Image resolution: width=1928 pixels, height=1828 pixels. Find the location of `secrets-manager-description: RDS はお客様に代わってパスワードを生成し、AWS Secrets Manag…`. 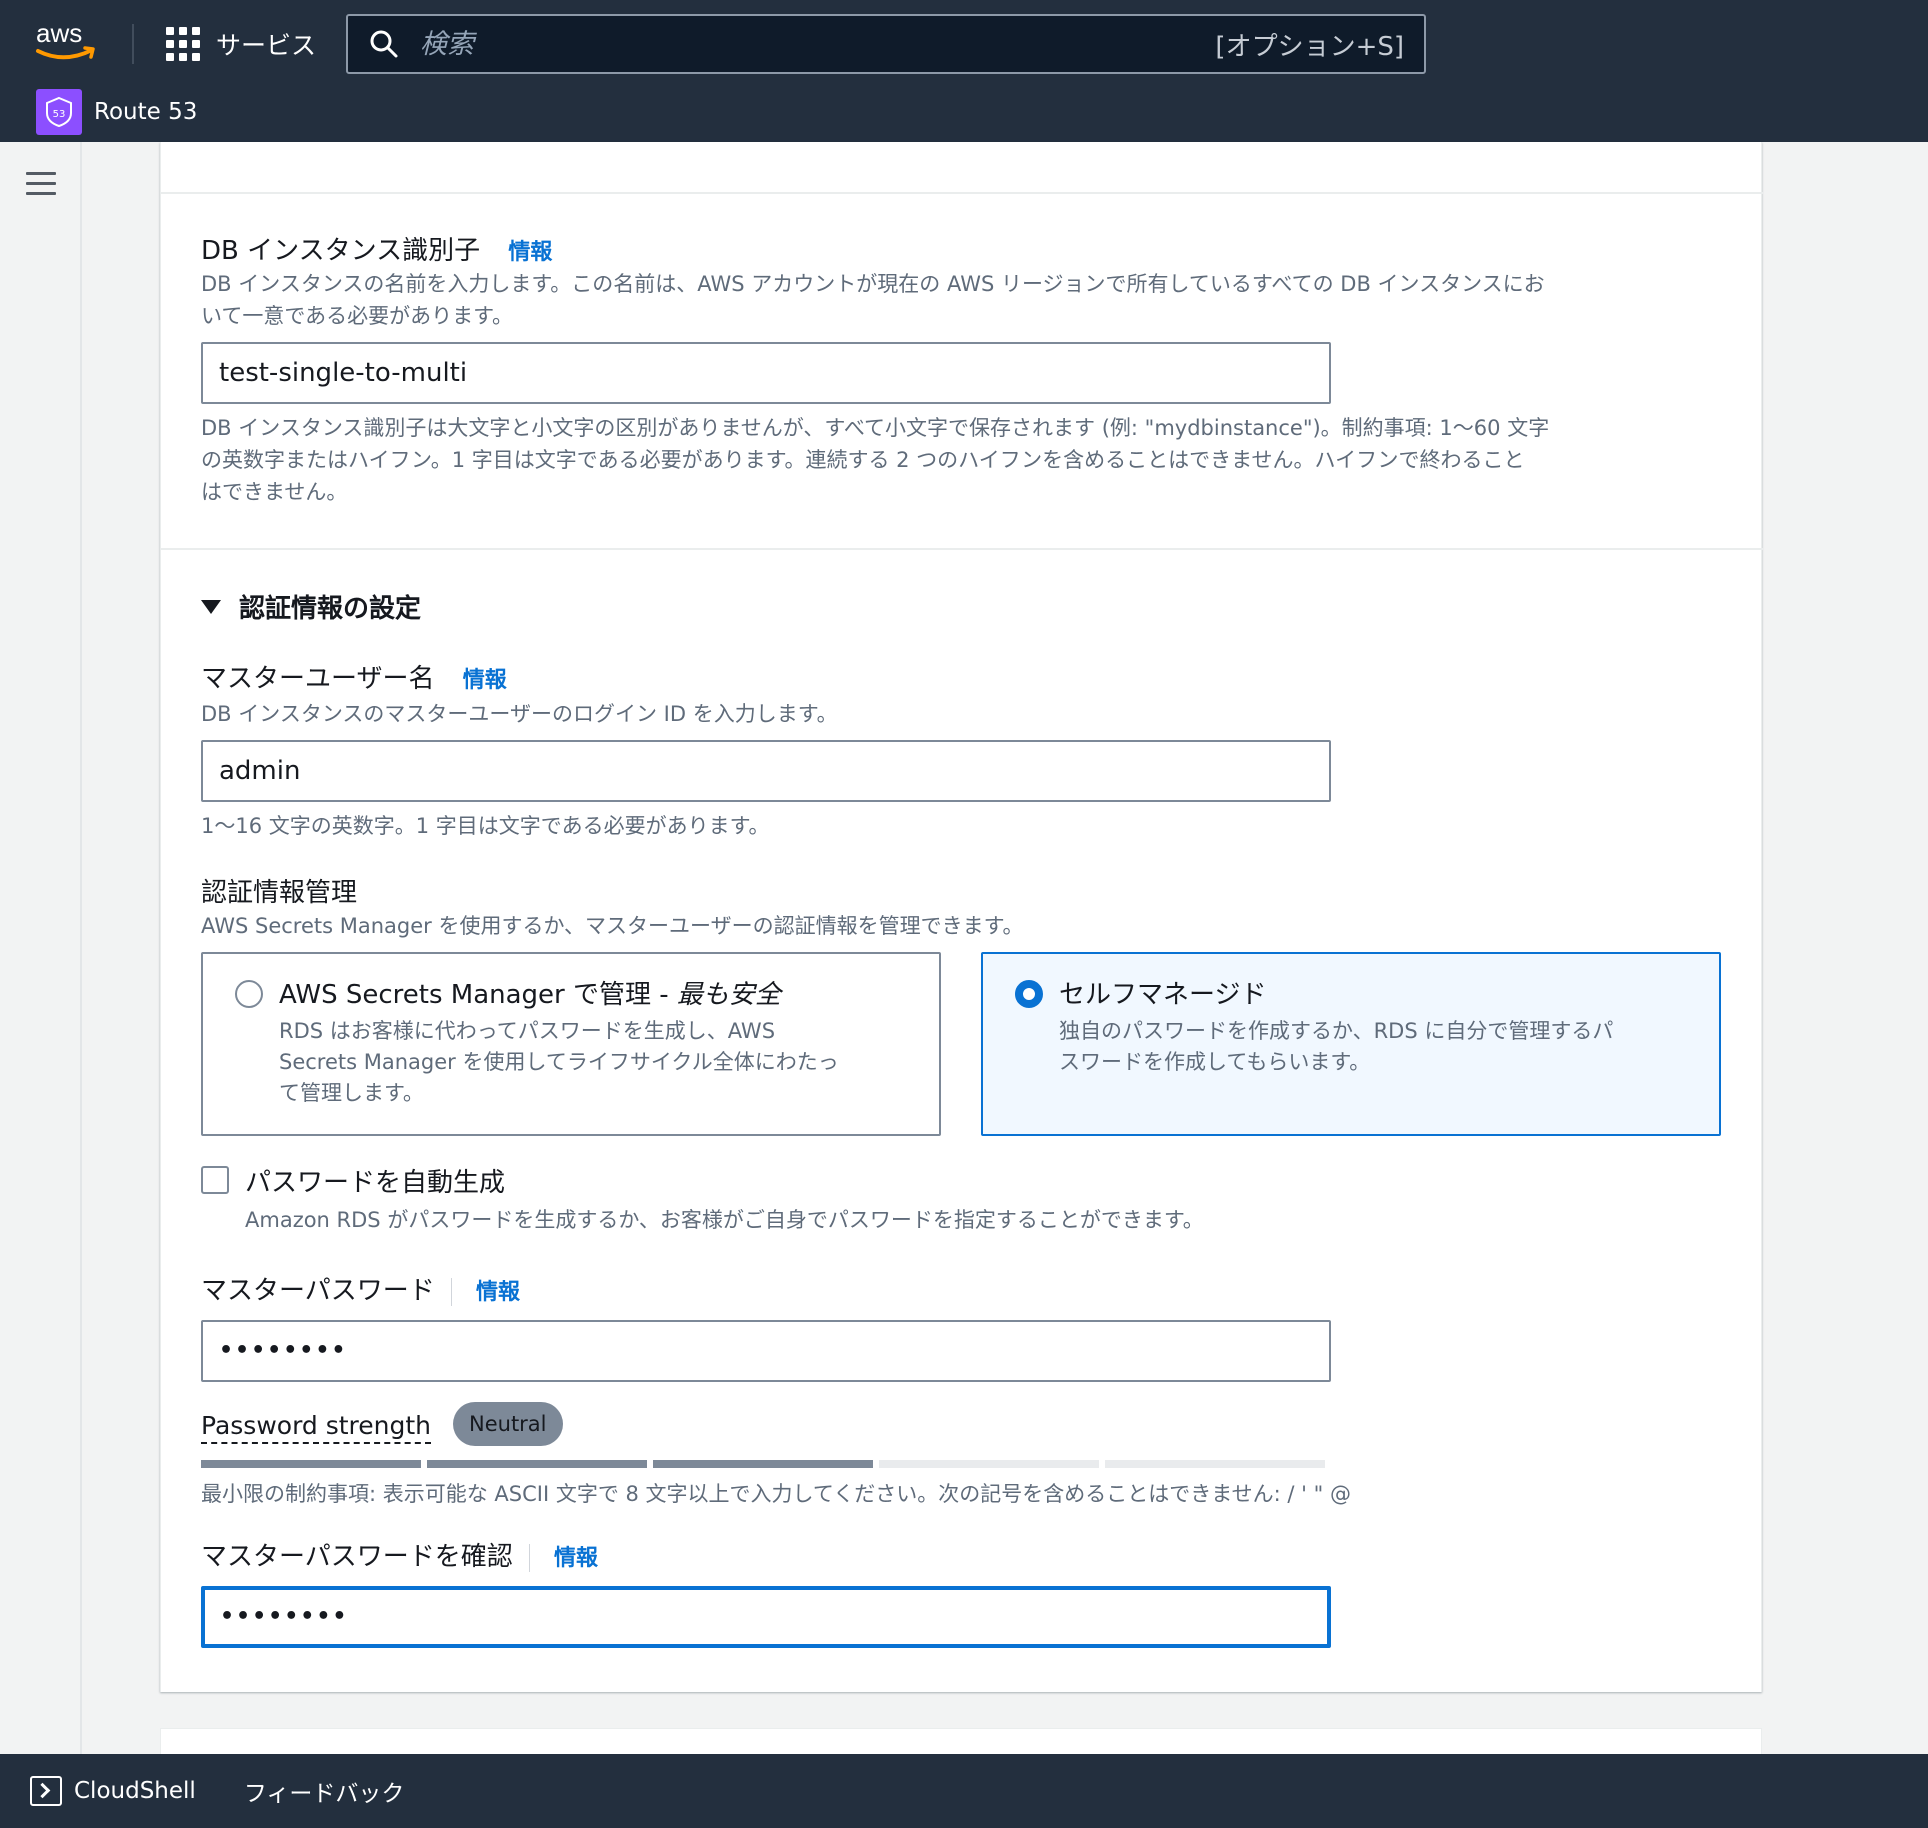

secrets-manager-description: RDS はお客様に代わってパスワードを生成し、AWS Secrets Manag… is located at coordinates (559, 1062).